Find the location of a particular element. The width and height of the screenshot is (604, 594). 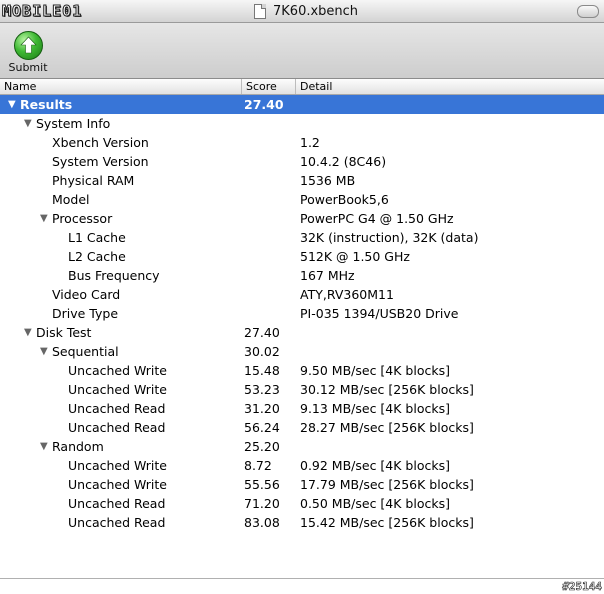

row-score: 56.24 is located at coordinates (262, 427).